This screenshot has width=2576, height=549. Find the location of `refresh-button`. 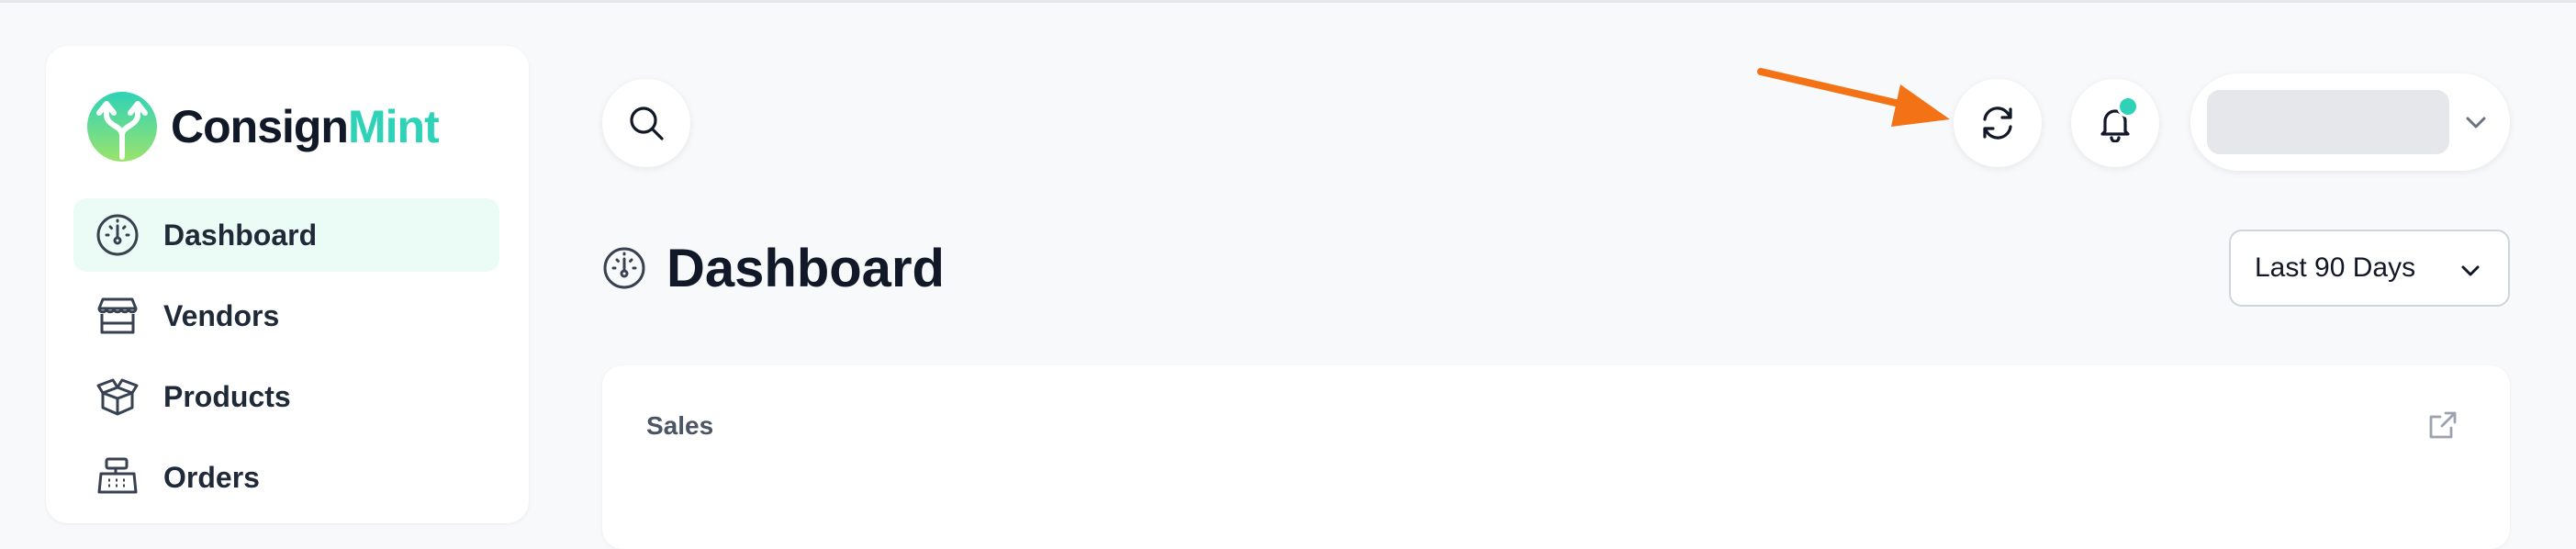

refresh-button is located at coordinates (1998, 123).